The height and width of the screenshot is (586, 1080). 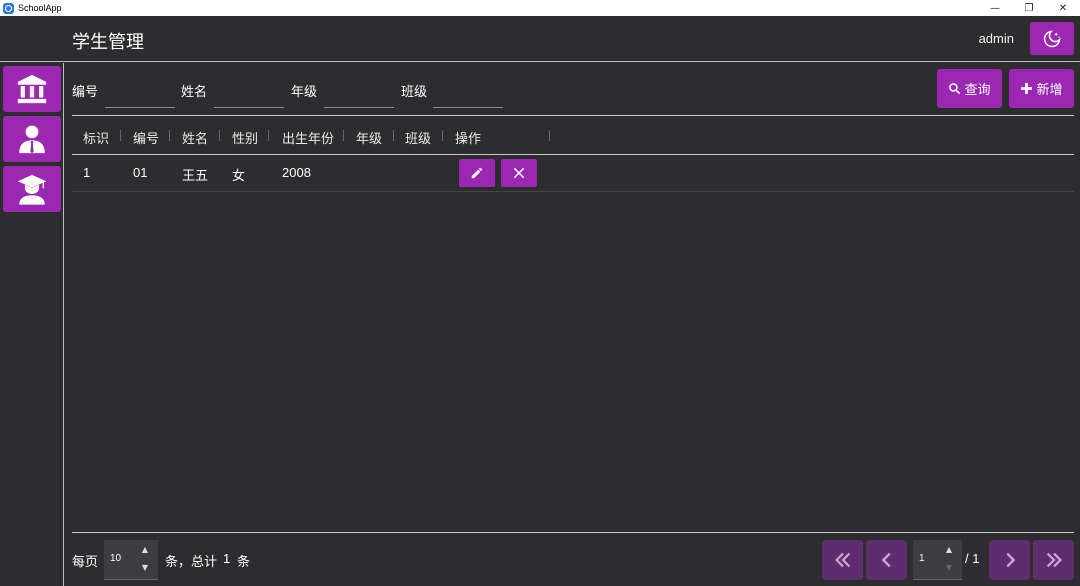 I want to click on name-search-input, so click(x=249, y=94).